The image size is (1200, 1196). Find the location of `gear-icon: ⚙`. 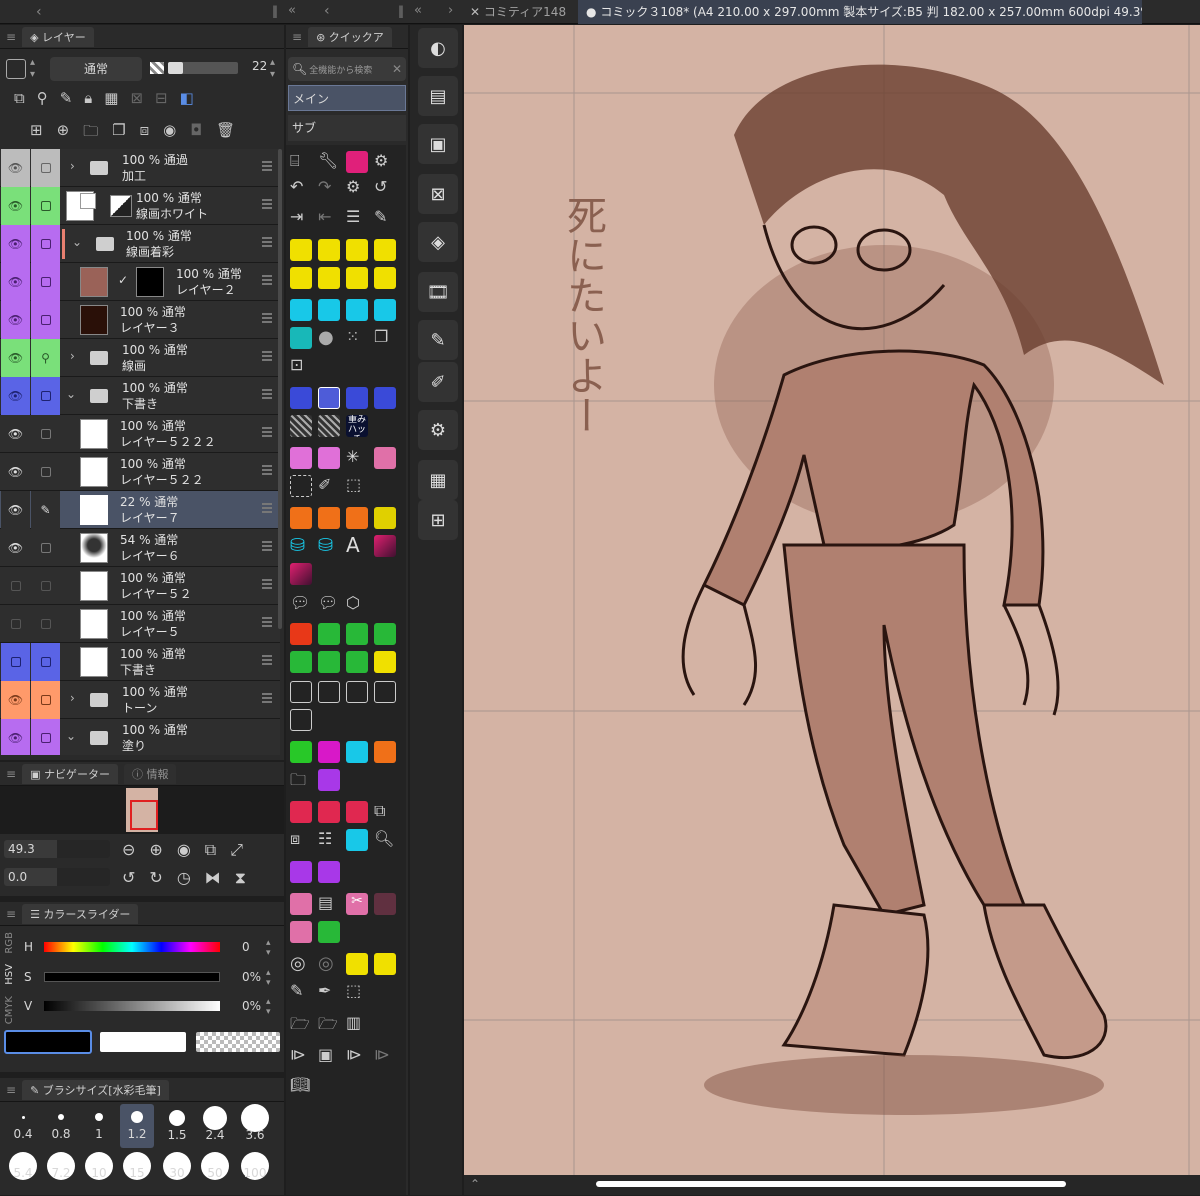

gear-icon: ⚙ is located at coordinates (357, 188).